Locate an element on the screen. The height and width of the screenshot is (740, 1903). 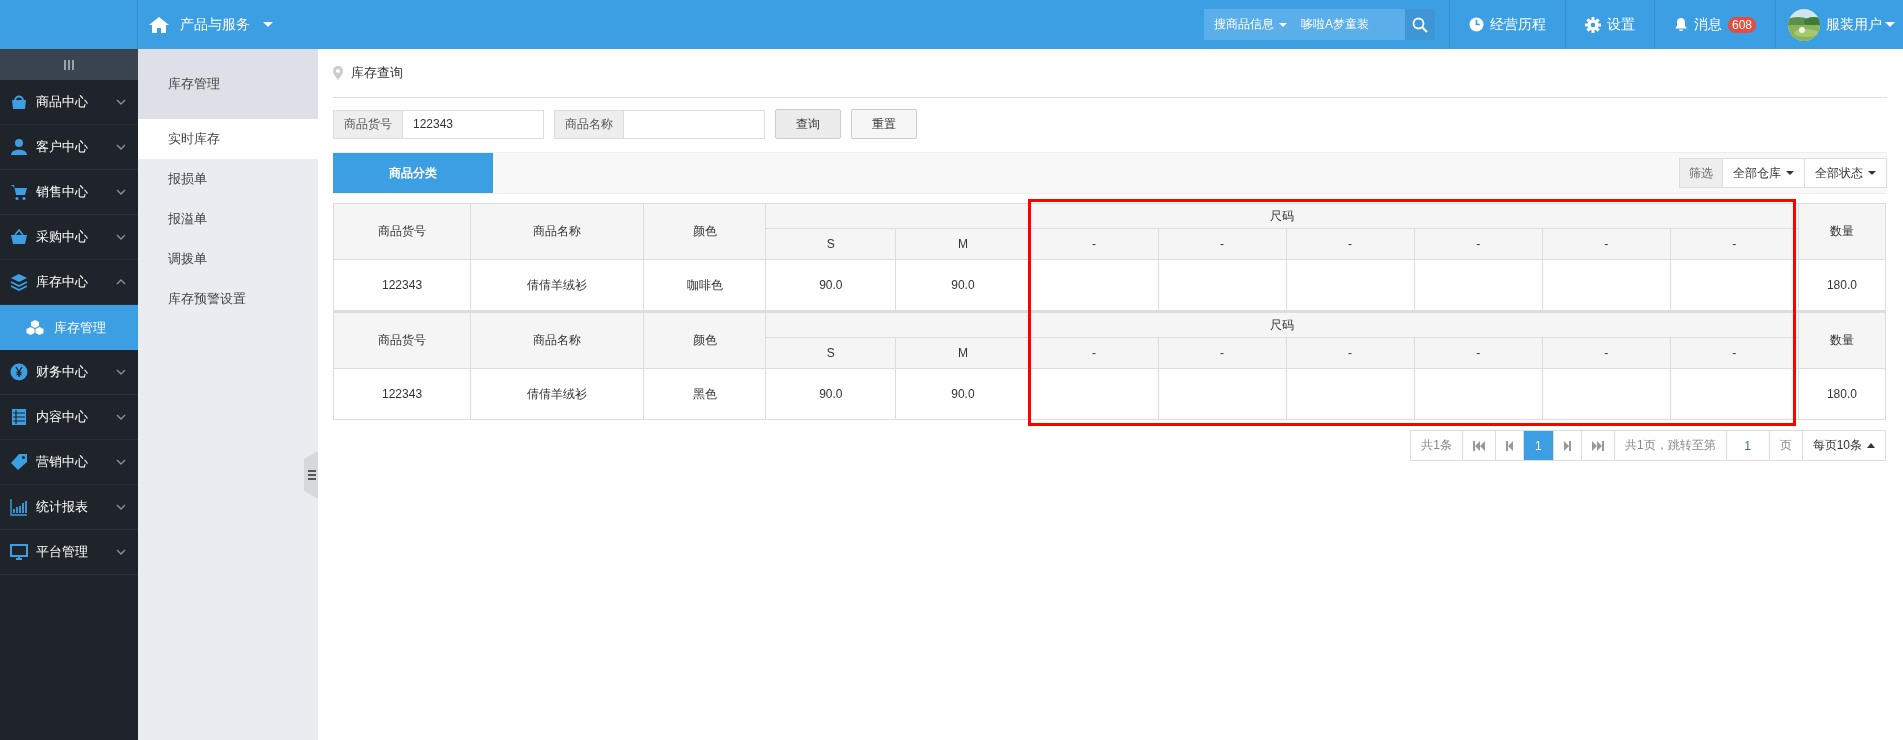
link-label: 设置 is located at coordinates (1620, 24).